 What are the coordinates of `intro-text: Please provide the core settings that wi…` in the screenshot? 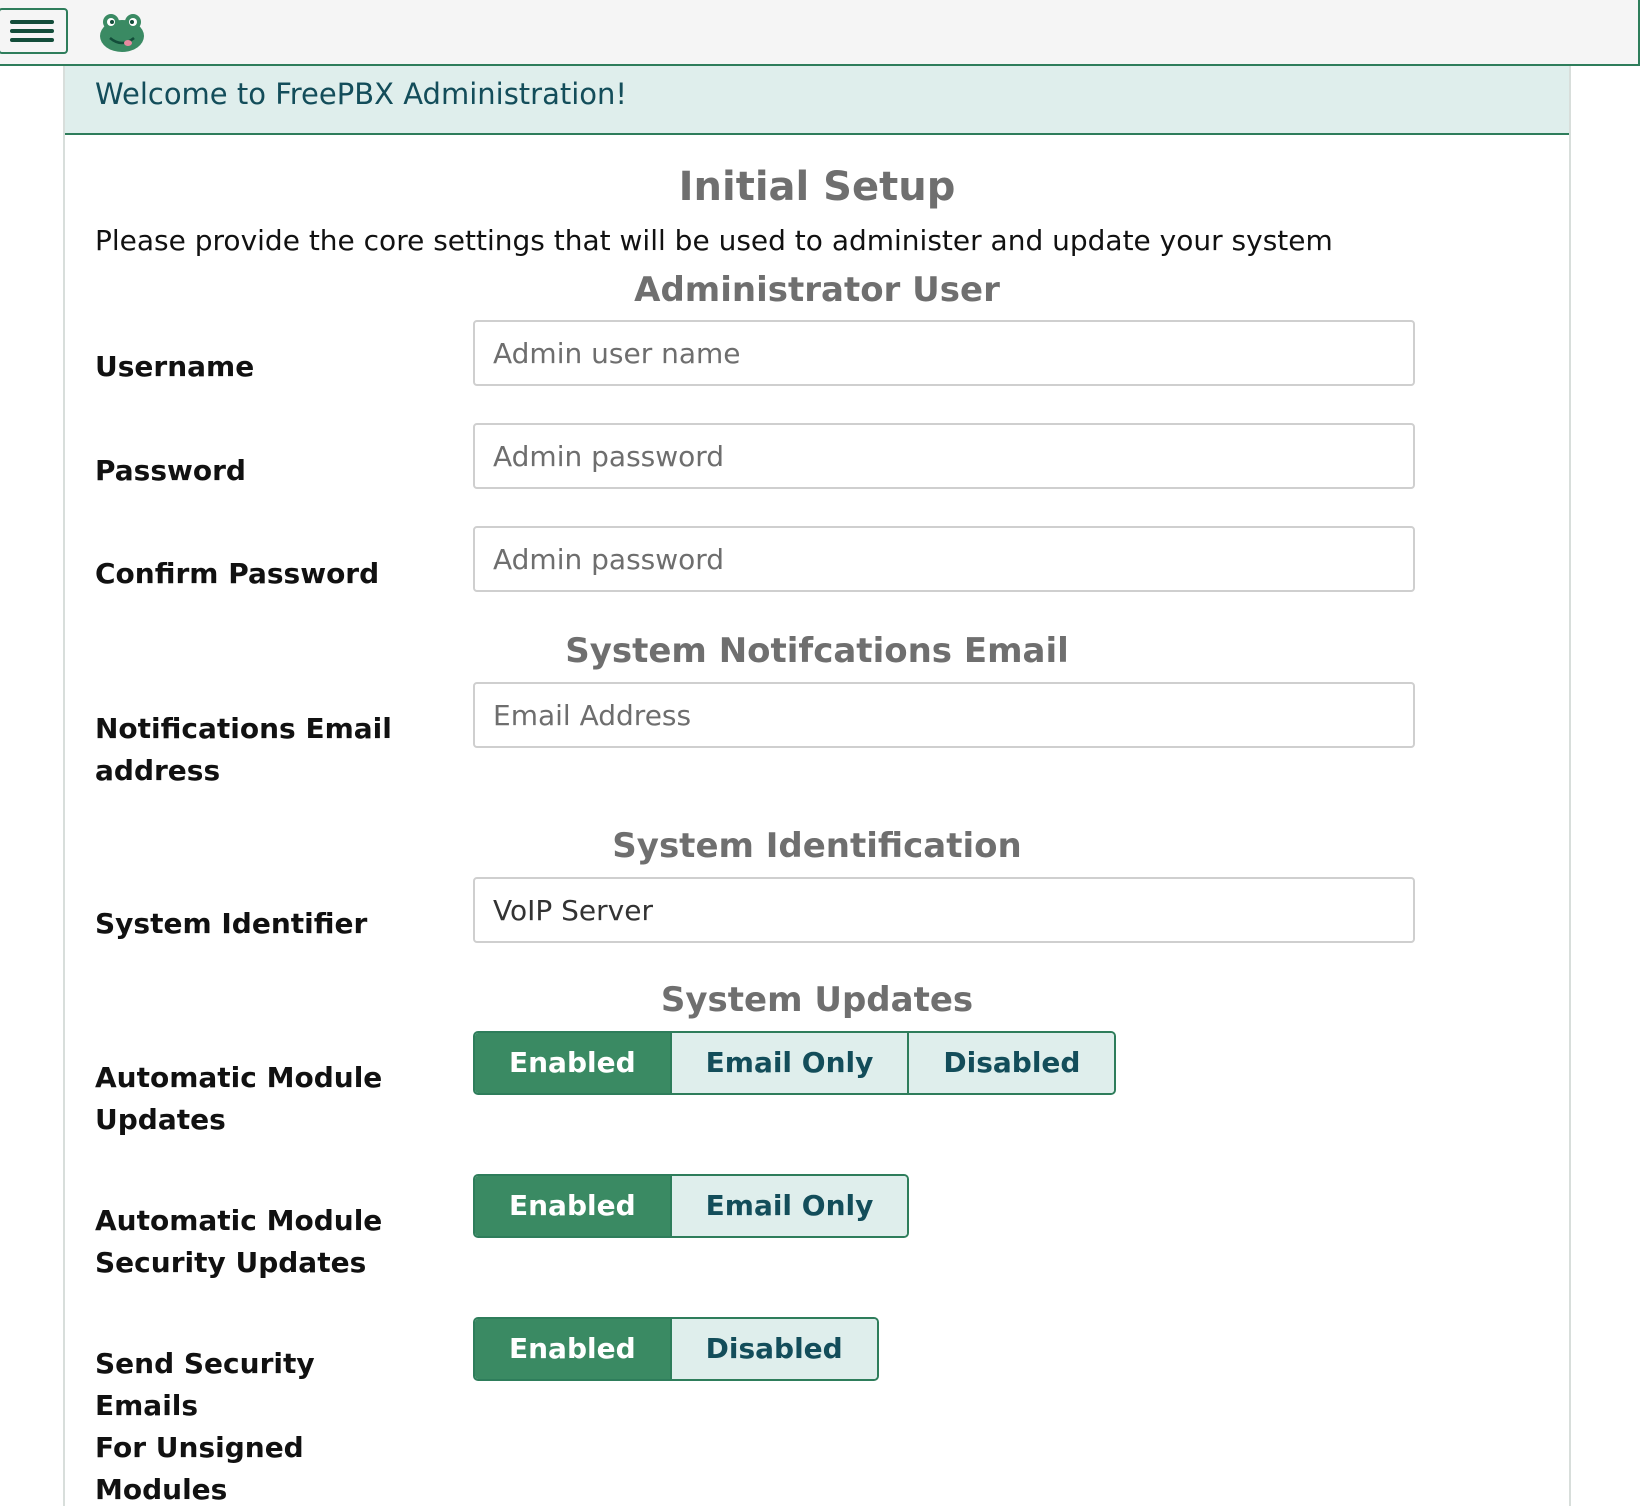 It's located at (714, 240).